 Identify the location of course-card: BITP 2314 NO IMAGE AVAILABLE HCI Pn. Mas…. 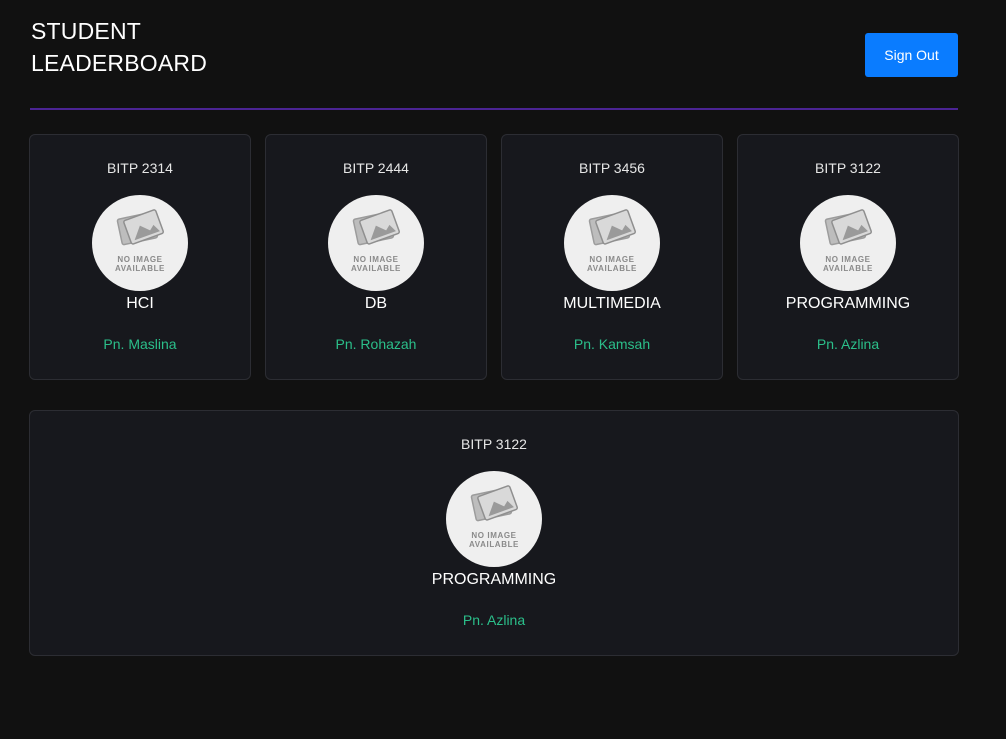
(140, 257).